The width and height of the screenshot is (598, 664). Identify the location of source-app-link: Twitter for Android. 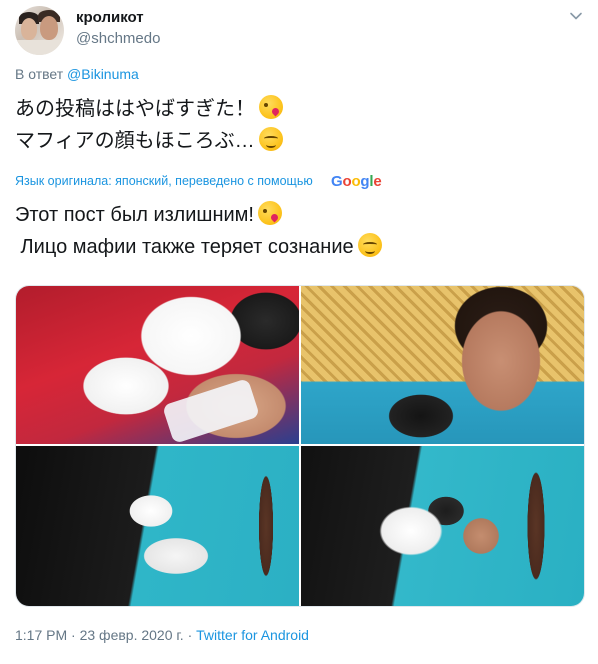
(252, 635).